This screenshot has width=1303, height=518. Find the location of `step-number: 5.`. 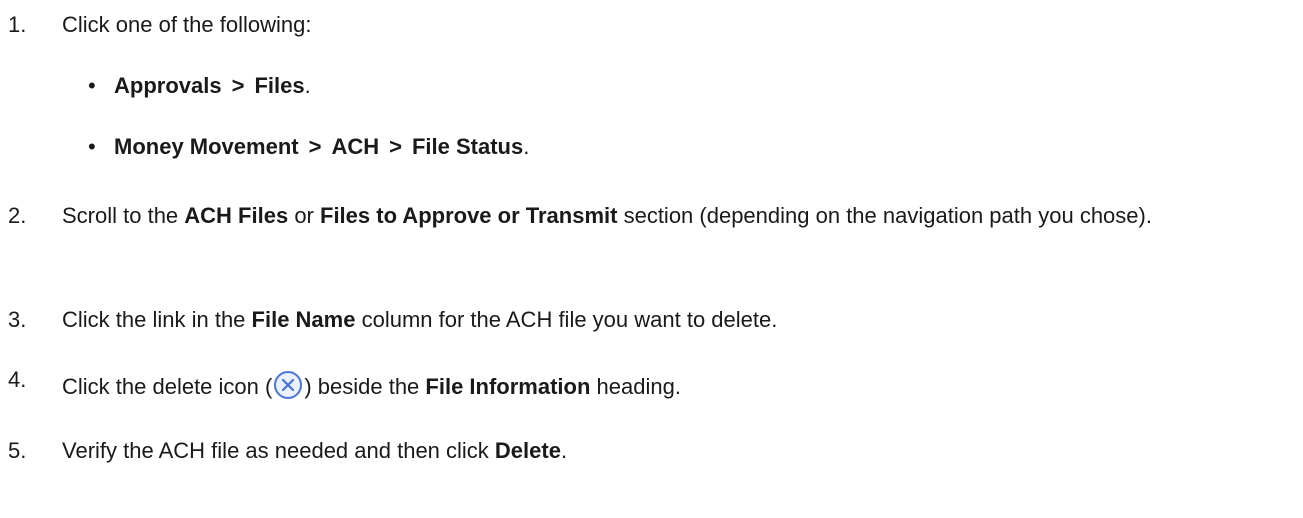

step-number: 5. is located at coordinates (17, 450).